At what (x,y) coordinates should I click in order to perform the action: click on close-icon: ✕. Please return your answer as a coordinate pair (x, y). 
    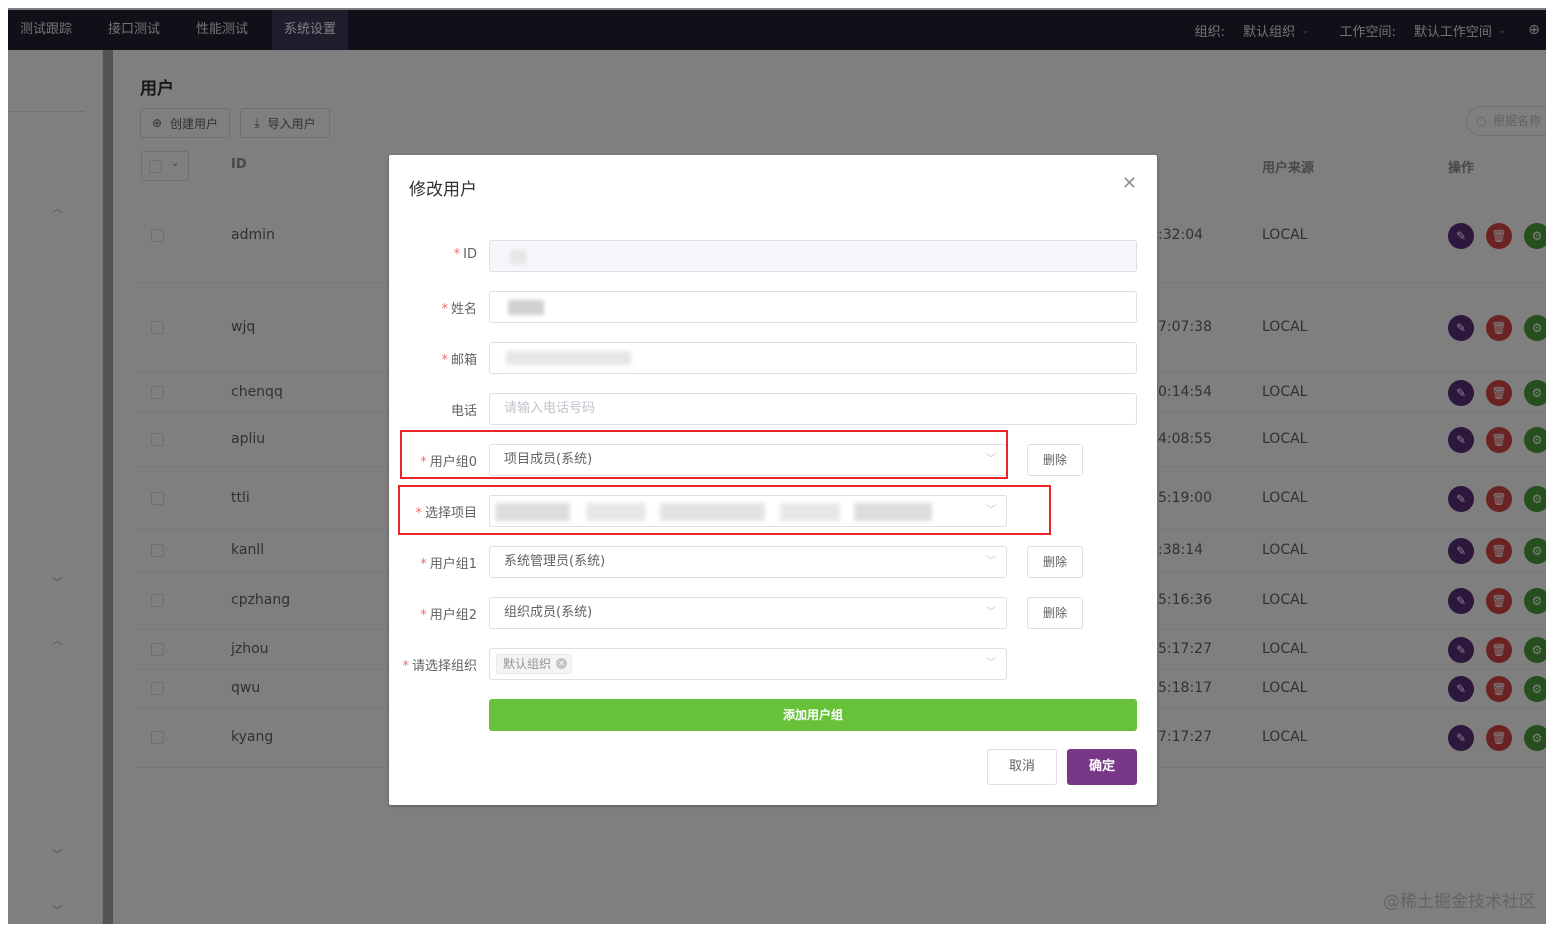
    Looking at the image, I should click on (1129, 183).